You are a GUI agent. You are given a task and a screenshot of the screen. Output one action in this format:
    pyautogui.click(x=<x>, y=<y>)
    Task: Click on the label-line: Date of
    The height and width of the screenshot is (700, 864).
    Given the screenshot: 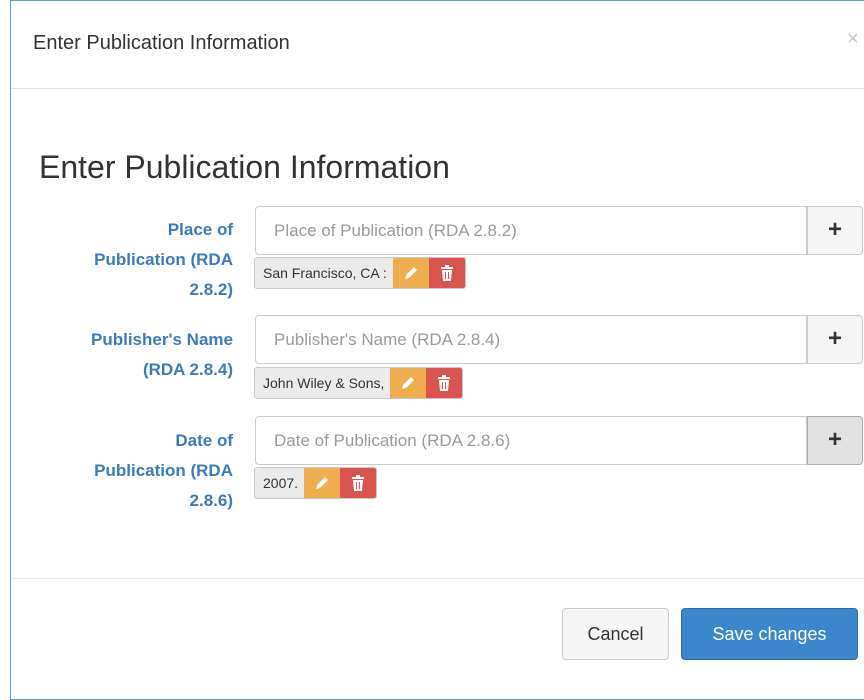 What is the action you would take?
    pyautogui.click(x=204, y=440)
    